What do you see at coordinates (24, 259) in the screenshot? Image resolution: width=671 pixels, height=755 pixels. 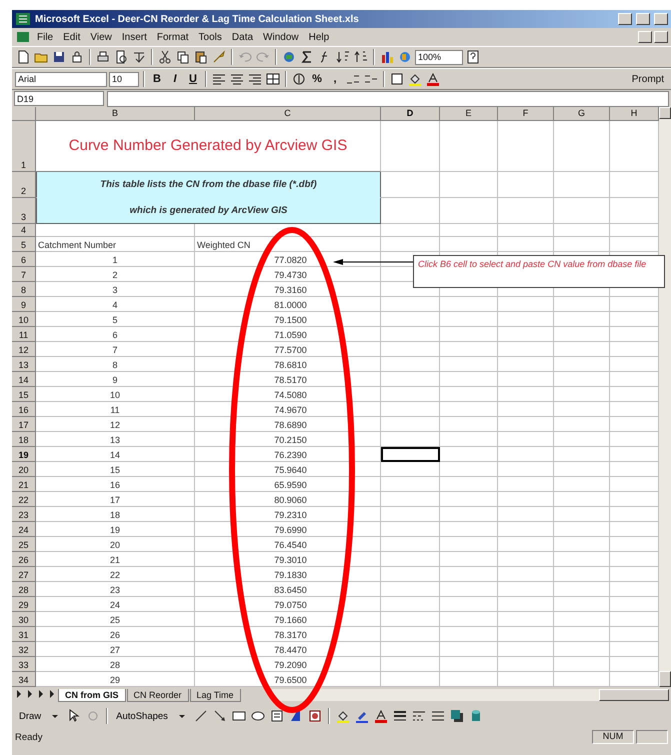 I see `row-header: 6` at bounding box center [24, 259].